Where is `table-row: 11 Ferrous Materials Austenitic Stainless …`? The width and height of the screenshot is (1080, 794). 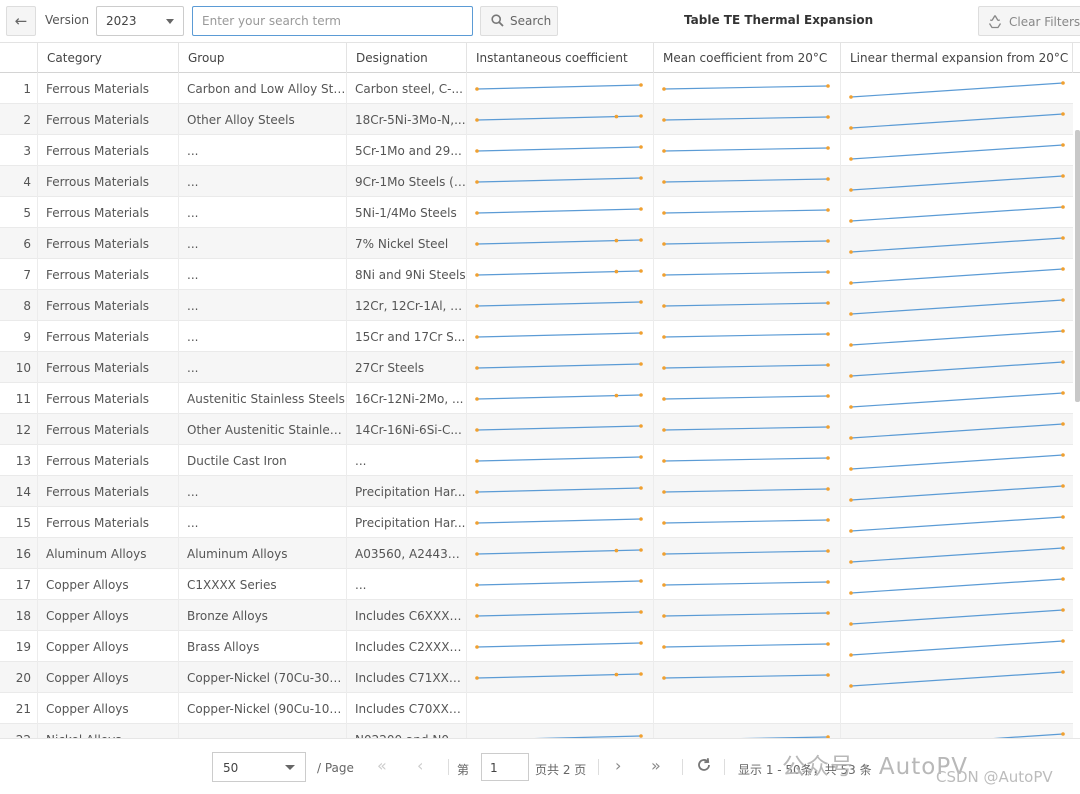 table-row: 11 Ferrous Materials Austenitic Stainless … is located at coordinates (536, 398).